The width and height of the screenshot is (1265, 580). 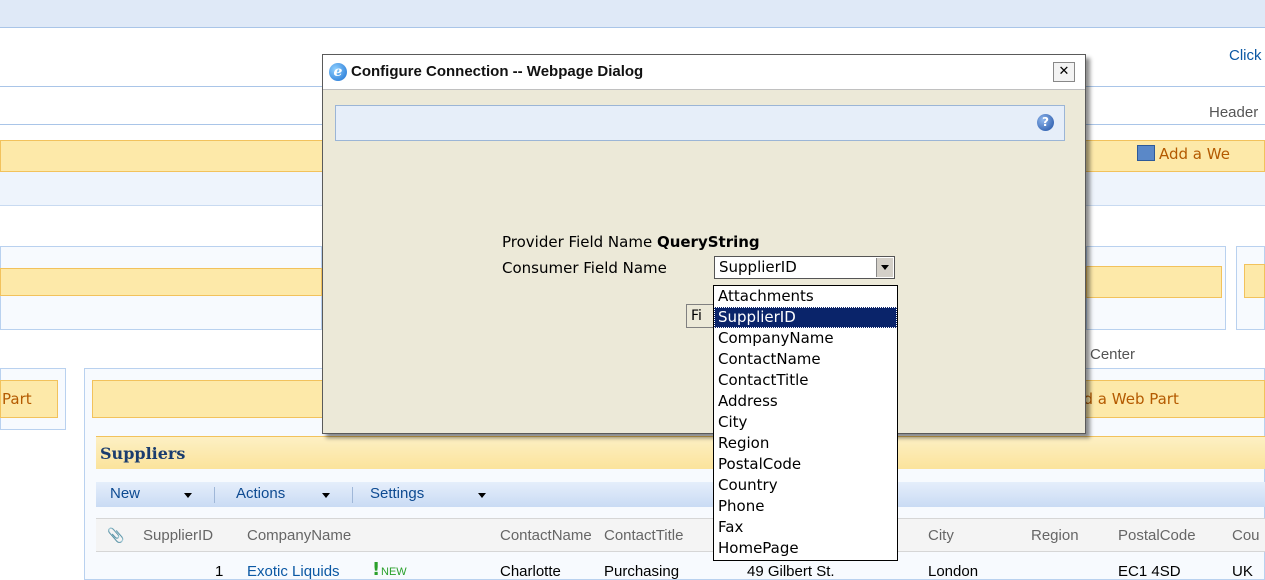 I want to click on provider-field-label: Provider Field Name QueryString, so click(x=631, y=242).